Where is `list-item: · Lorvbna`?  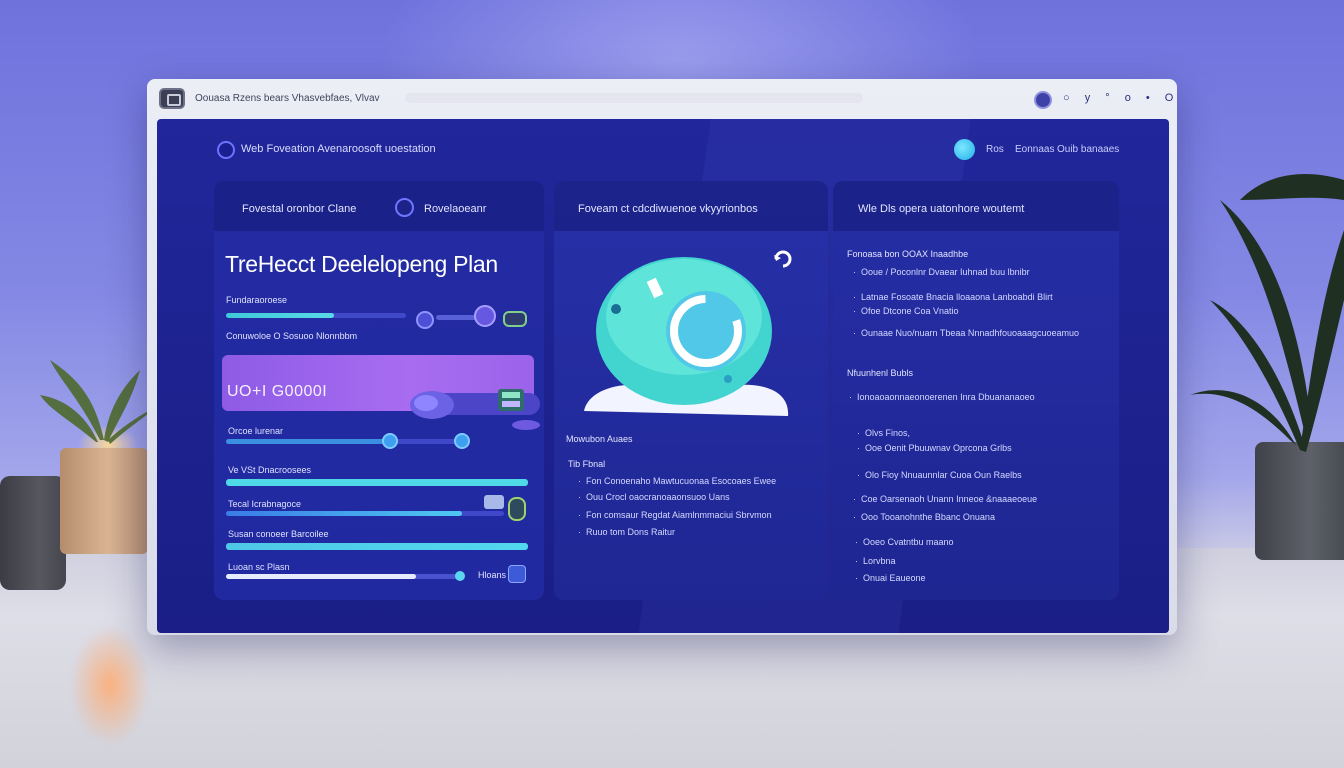 list-item: · Lorvbna is located at coordinates (875, 561).